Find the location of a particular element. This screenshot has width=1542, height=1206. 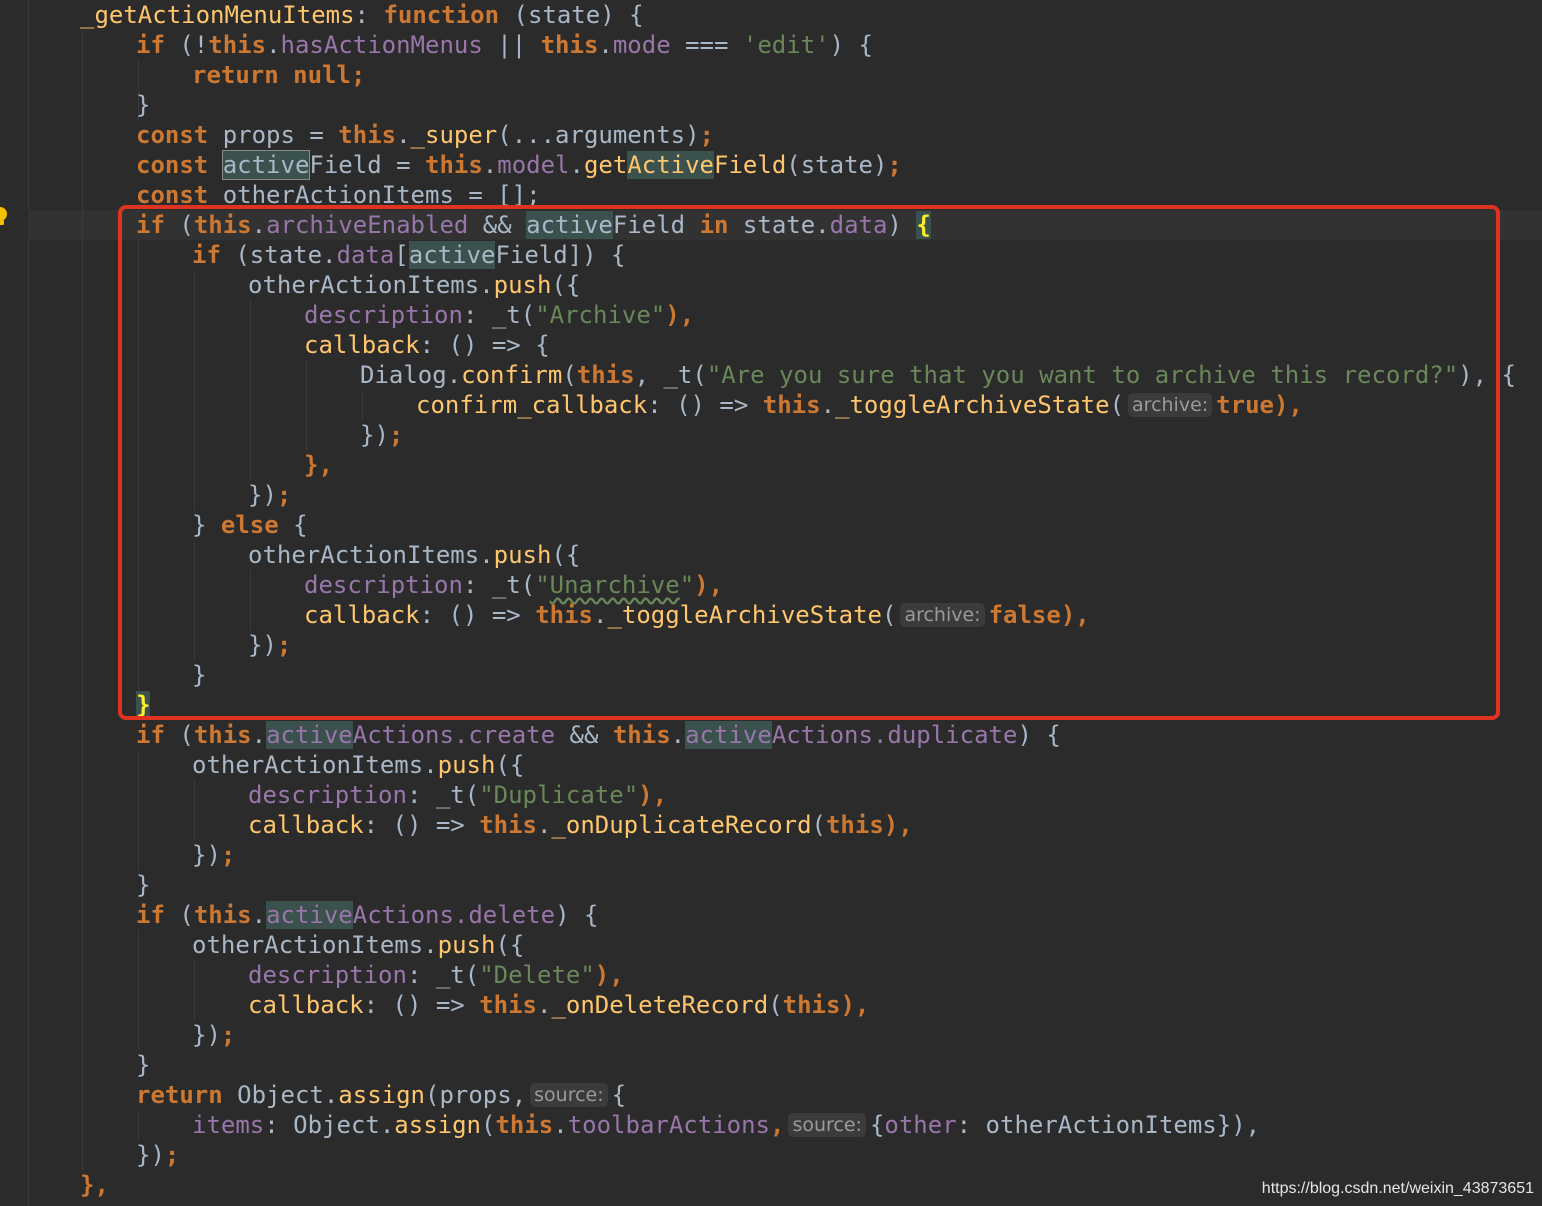

gutter-divider is located at coordinates (28, 603).